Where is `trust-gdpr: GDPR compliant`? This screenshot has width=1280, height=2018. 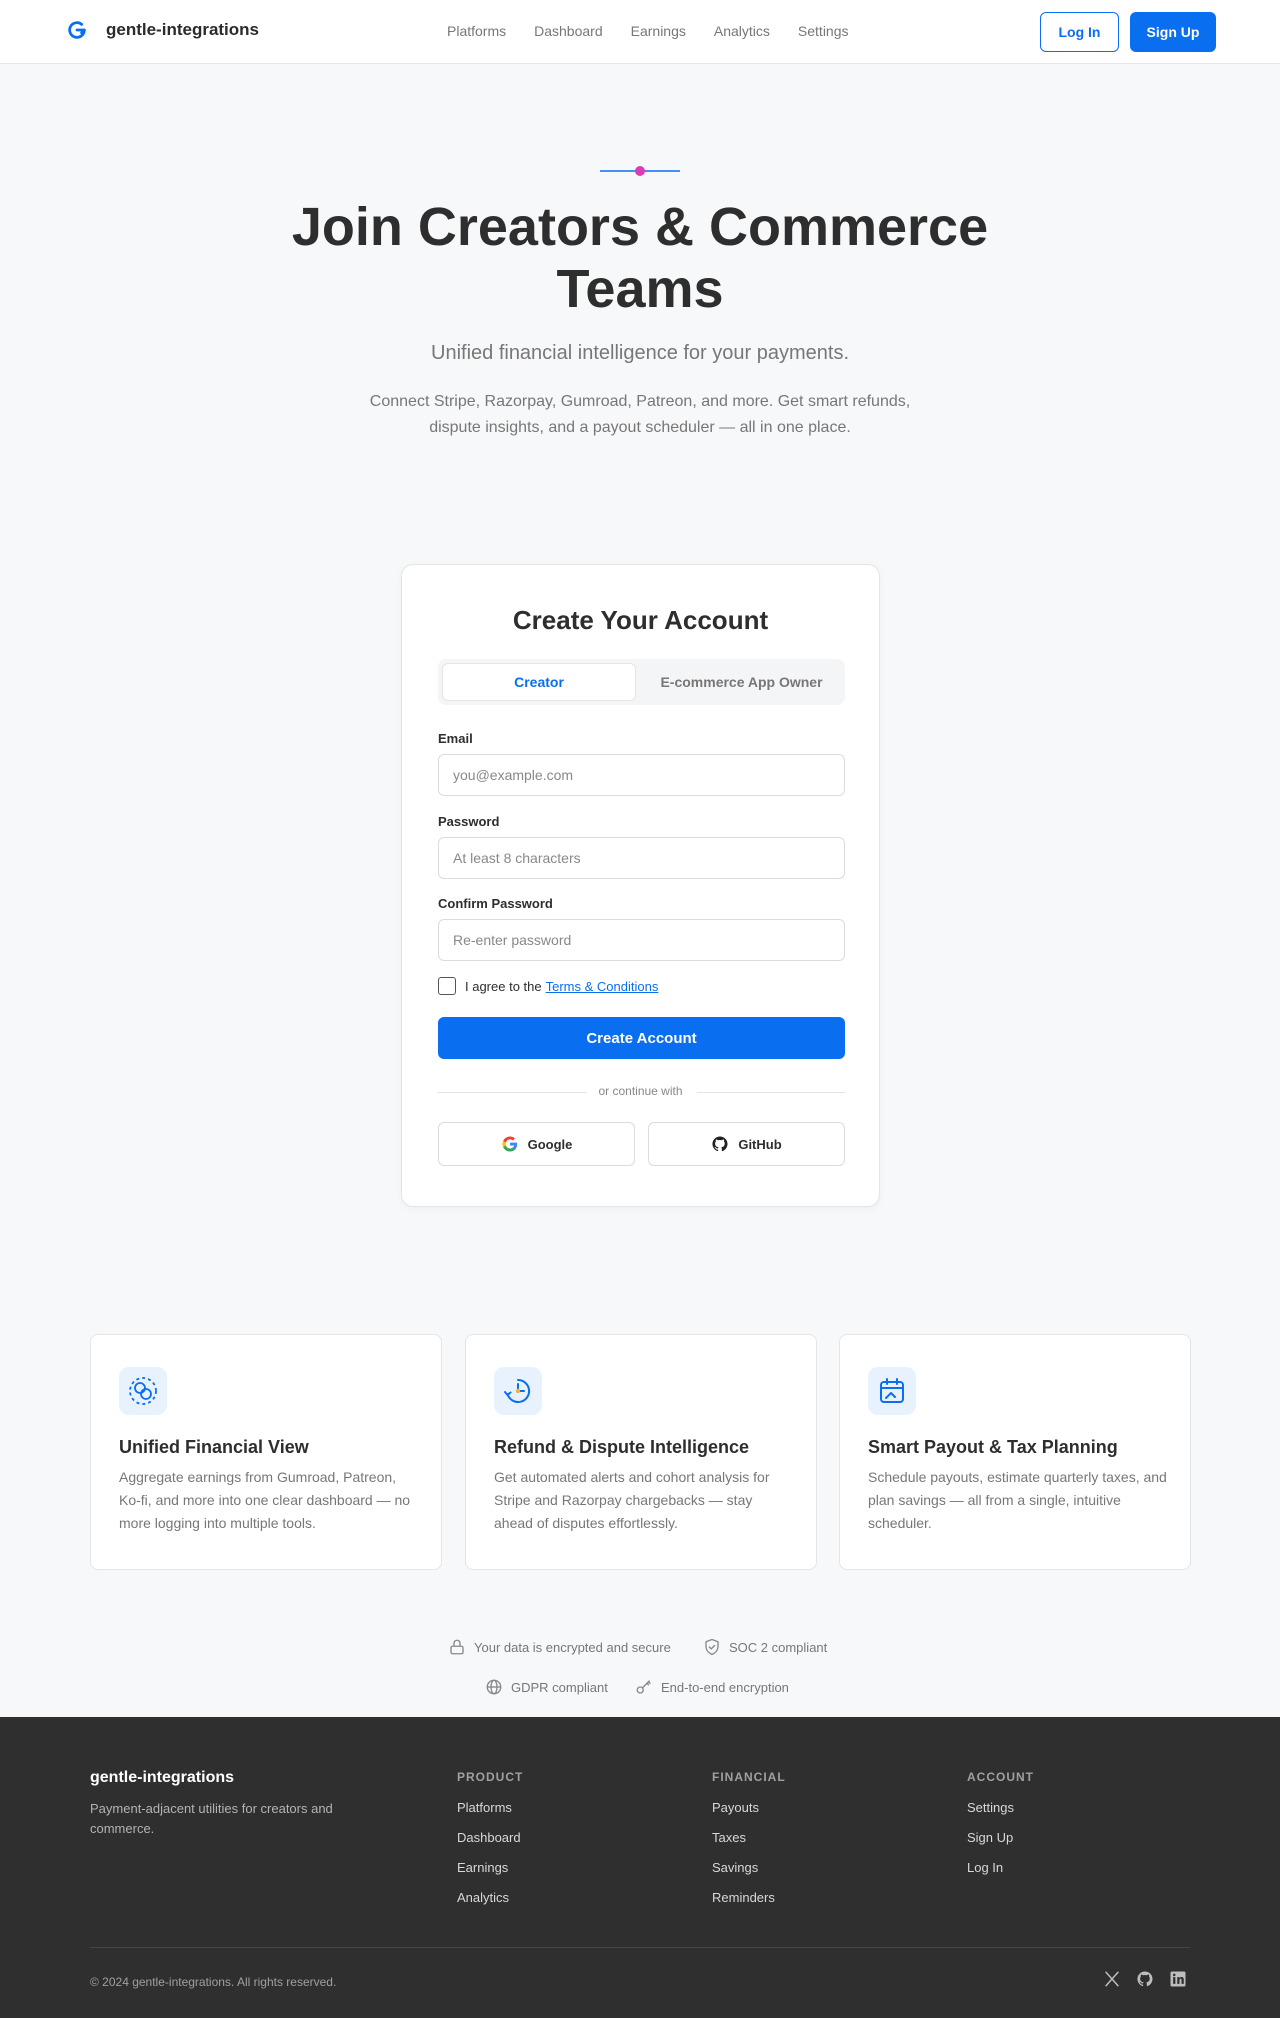 trust-gdpr: GDPR compliant is located at coordinates (546, 1687).